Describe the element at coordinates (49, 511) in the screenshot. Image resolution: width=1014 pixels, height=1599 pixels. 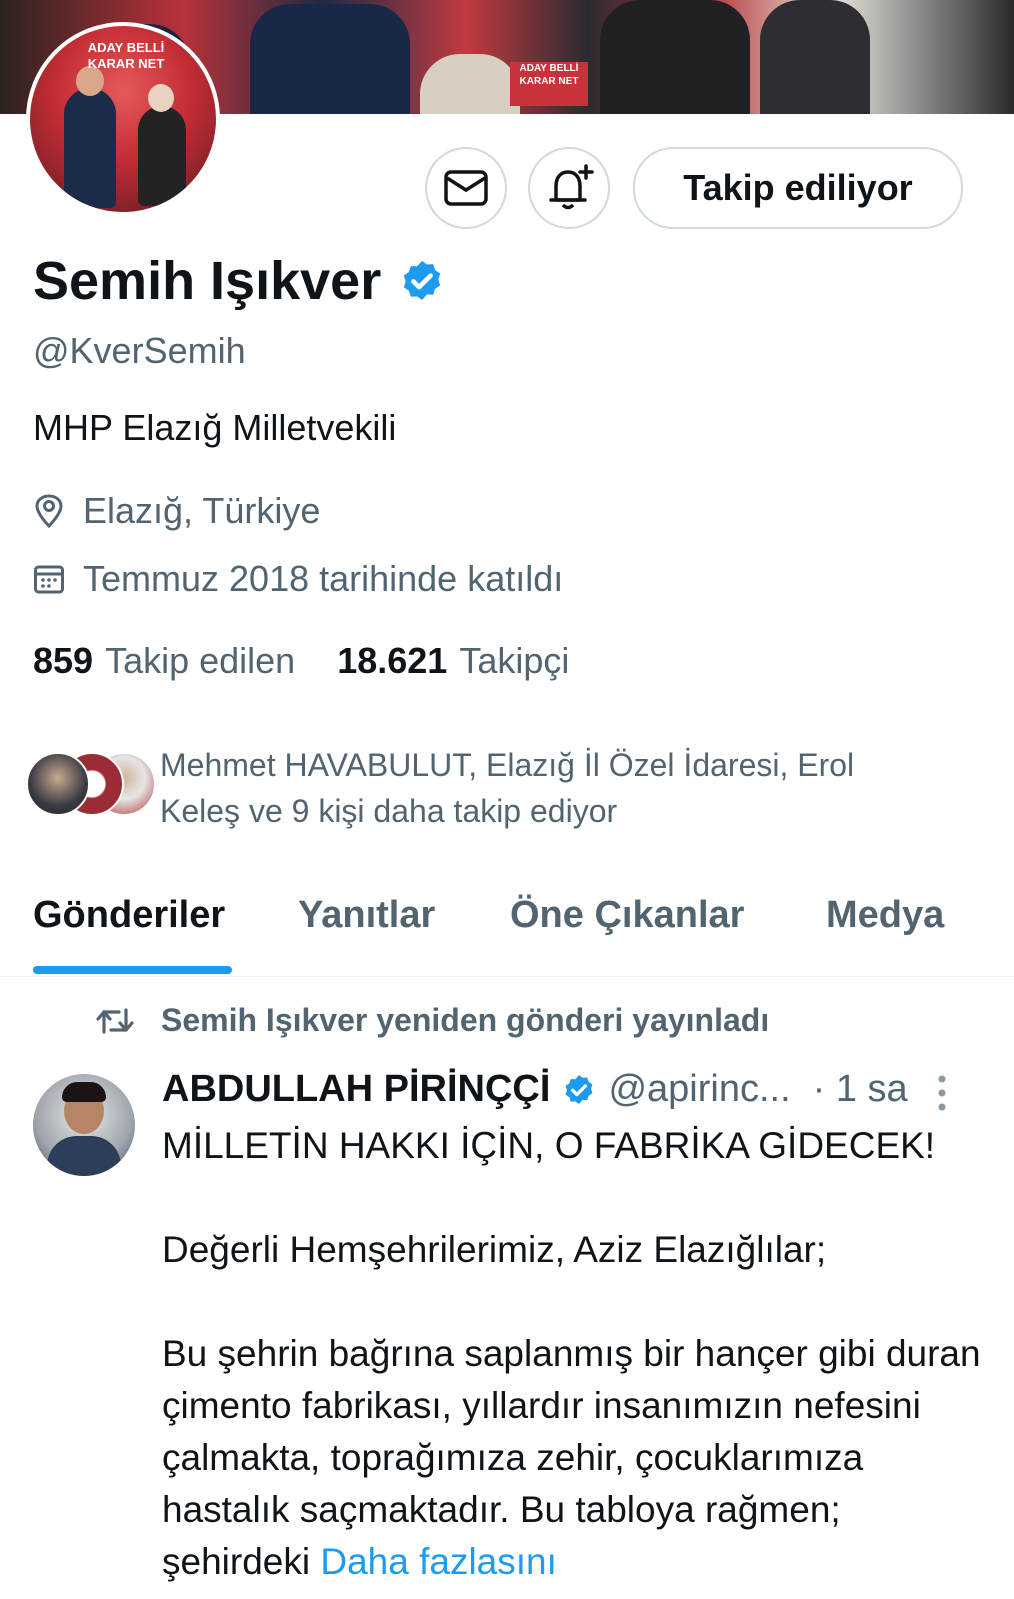
I see `location-pin-icon` at that location.